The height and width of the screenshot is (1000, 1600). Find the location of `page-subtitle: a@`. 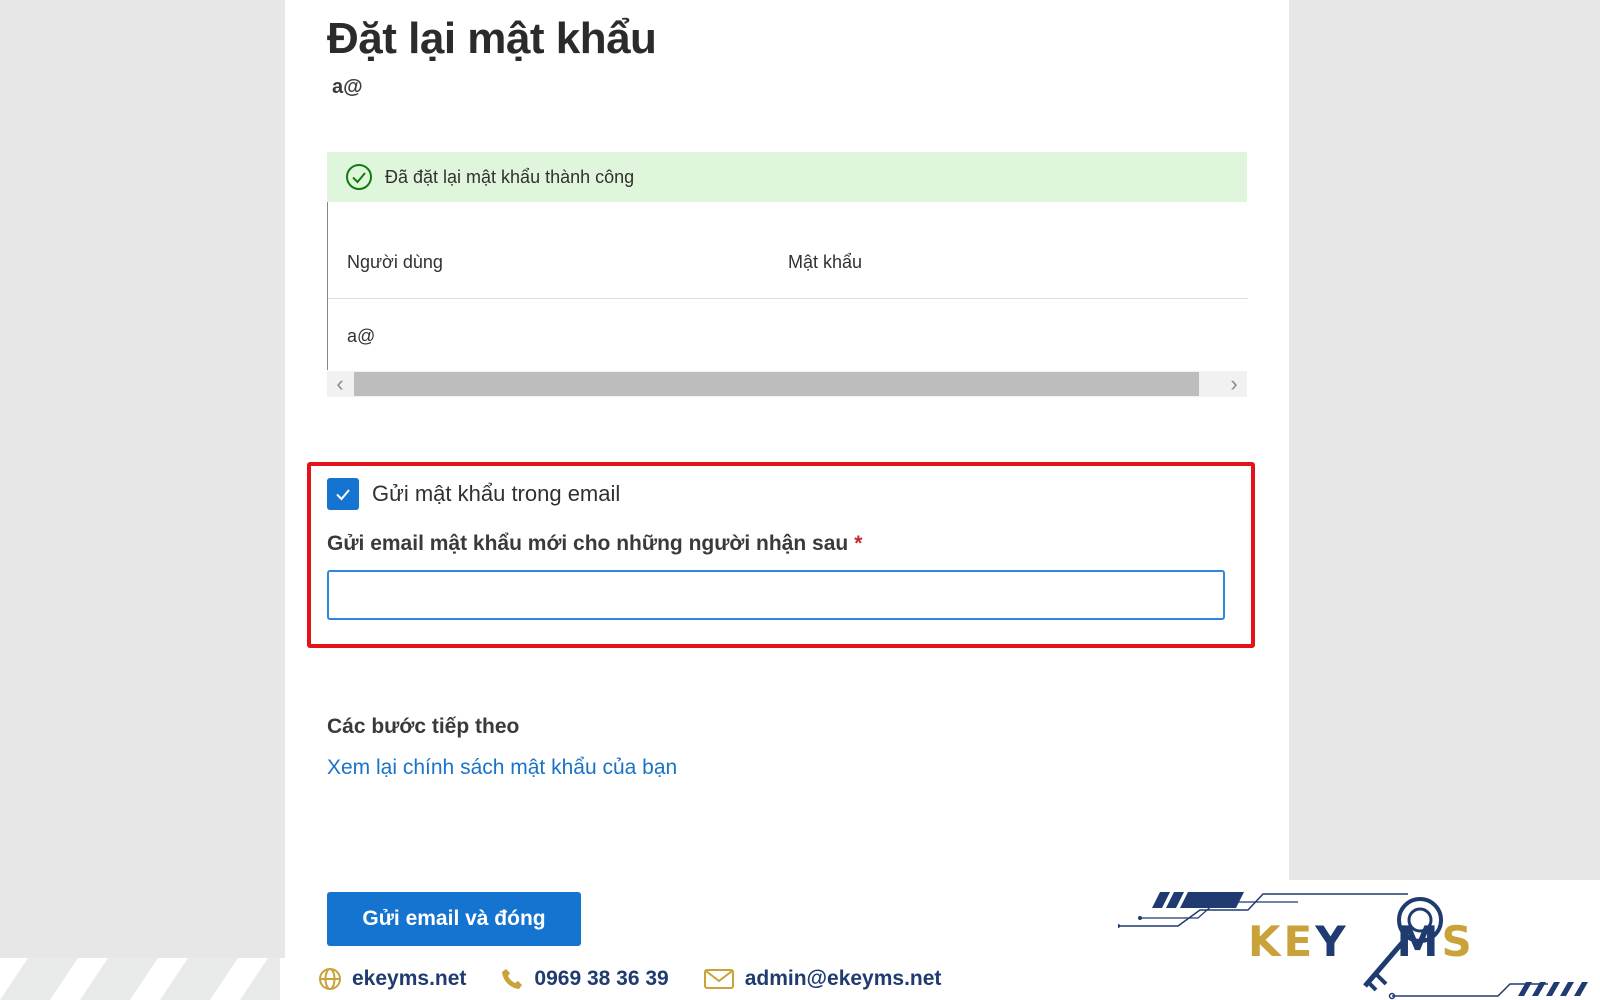

page-subtitle: a@ is located at coordinates (347, 87).